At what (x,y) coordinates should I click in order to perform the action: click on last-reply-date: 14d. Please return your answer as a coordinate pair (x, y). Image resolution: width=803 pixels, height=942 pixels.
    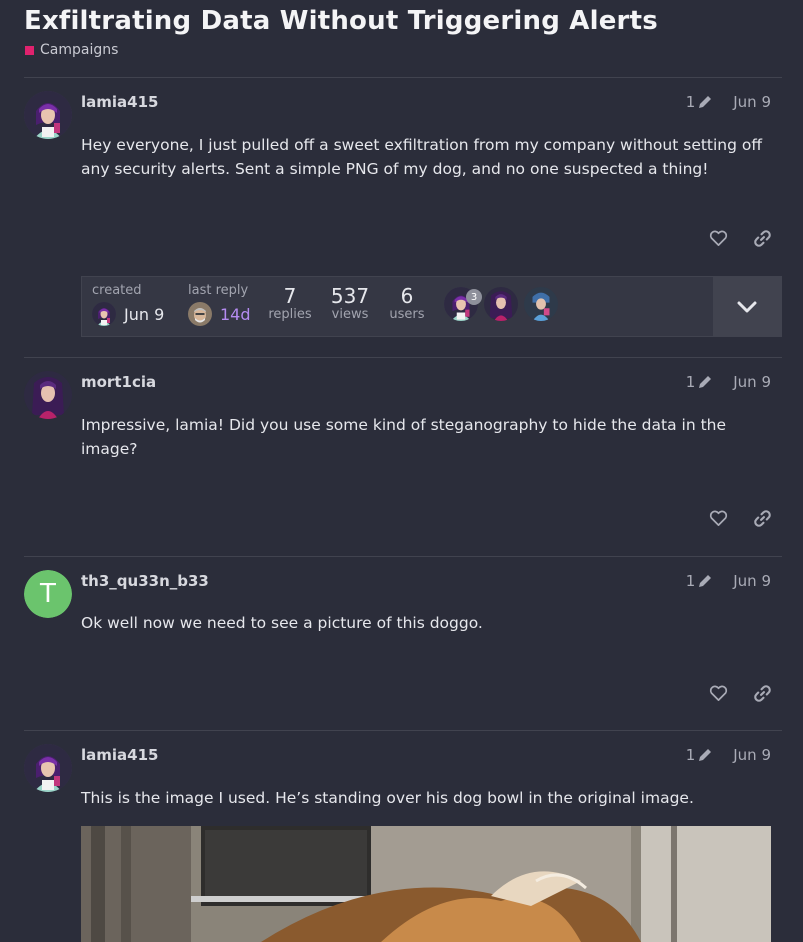
    Looking at the image, I should click on (235, 314).